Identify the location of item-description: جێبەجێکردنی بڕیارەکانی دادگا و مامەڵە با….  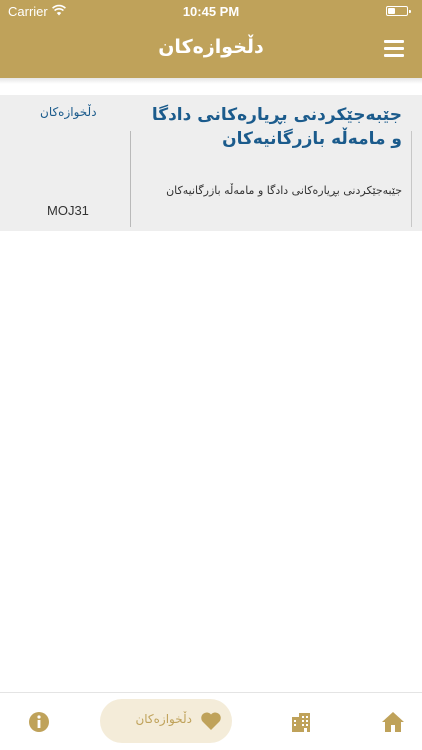
(284, 190).